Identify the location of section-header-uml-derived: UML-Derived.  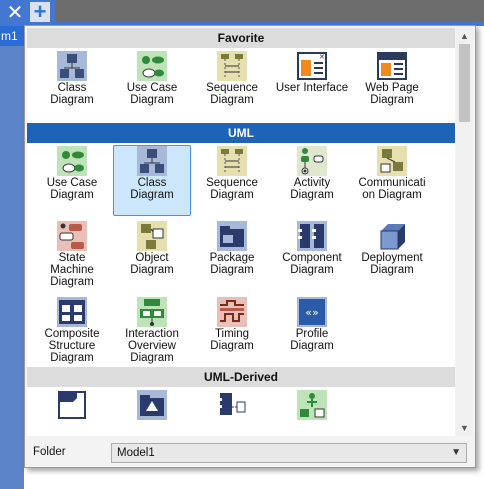
(241, 377).